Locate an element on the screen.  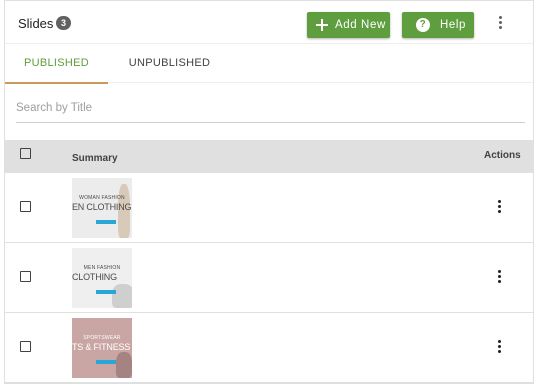
slide-thumbnail: SPORTSWEAR TS & FITNESS is located at coordinates (102, 348).